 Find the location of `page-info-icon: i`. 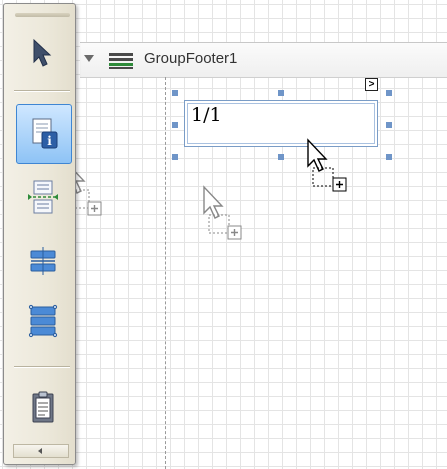

page-info-icon: i is located at coordinates (45, 133).